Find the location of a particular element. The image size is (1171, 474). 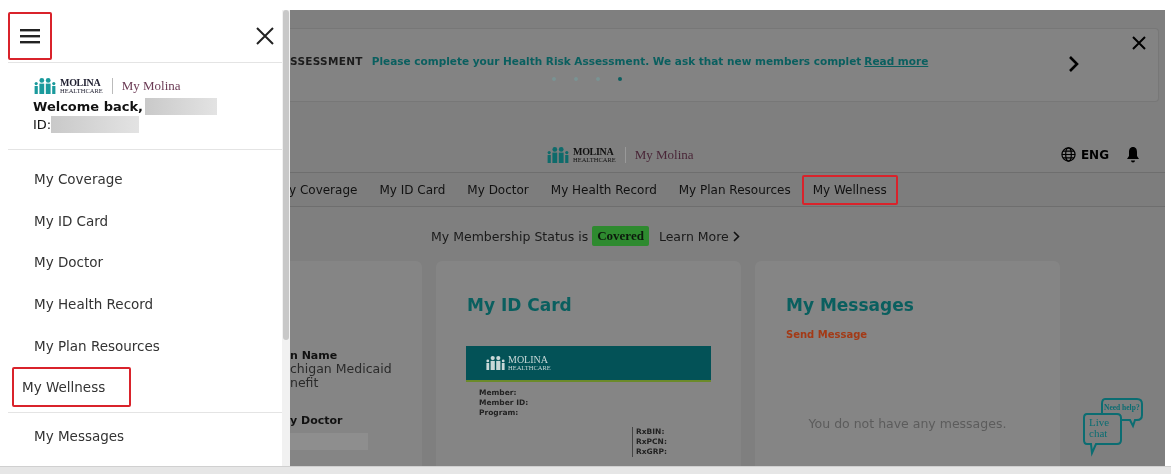

banner-message: Please complete your Health Risk Assessment. We ask that new members complet is located at coordinates (616, 61).